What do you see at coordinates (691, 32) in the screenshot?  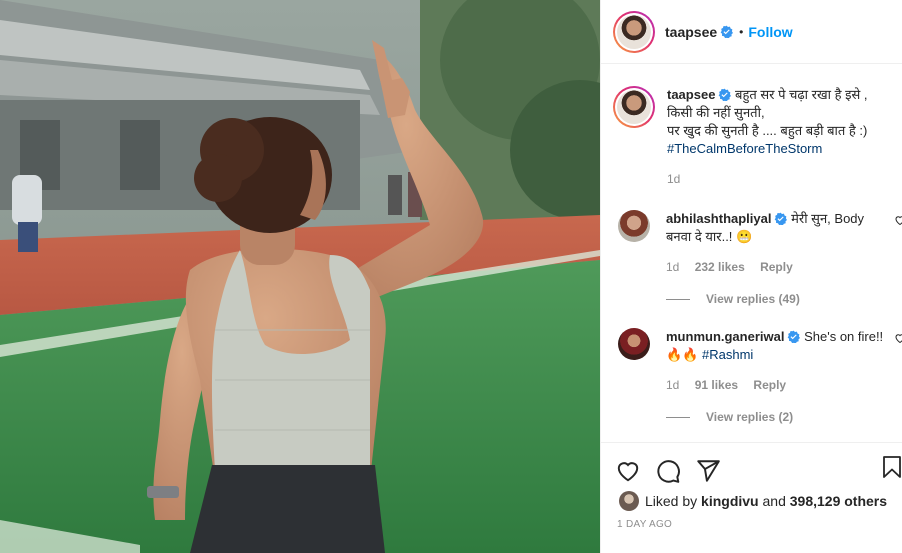 I see `author-username: taapsee` at bounding box center [691, 32].